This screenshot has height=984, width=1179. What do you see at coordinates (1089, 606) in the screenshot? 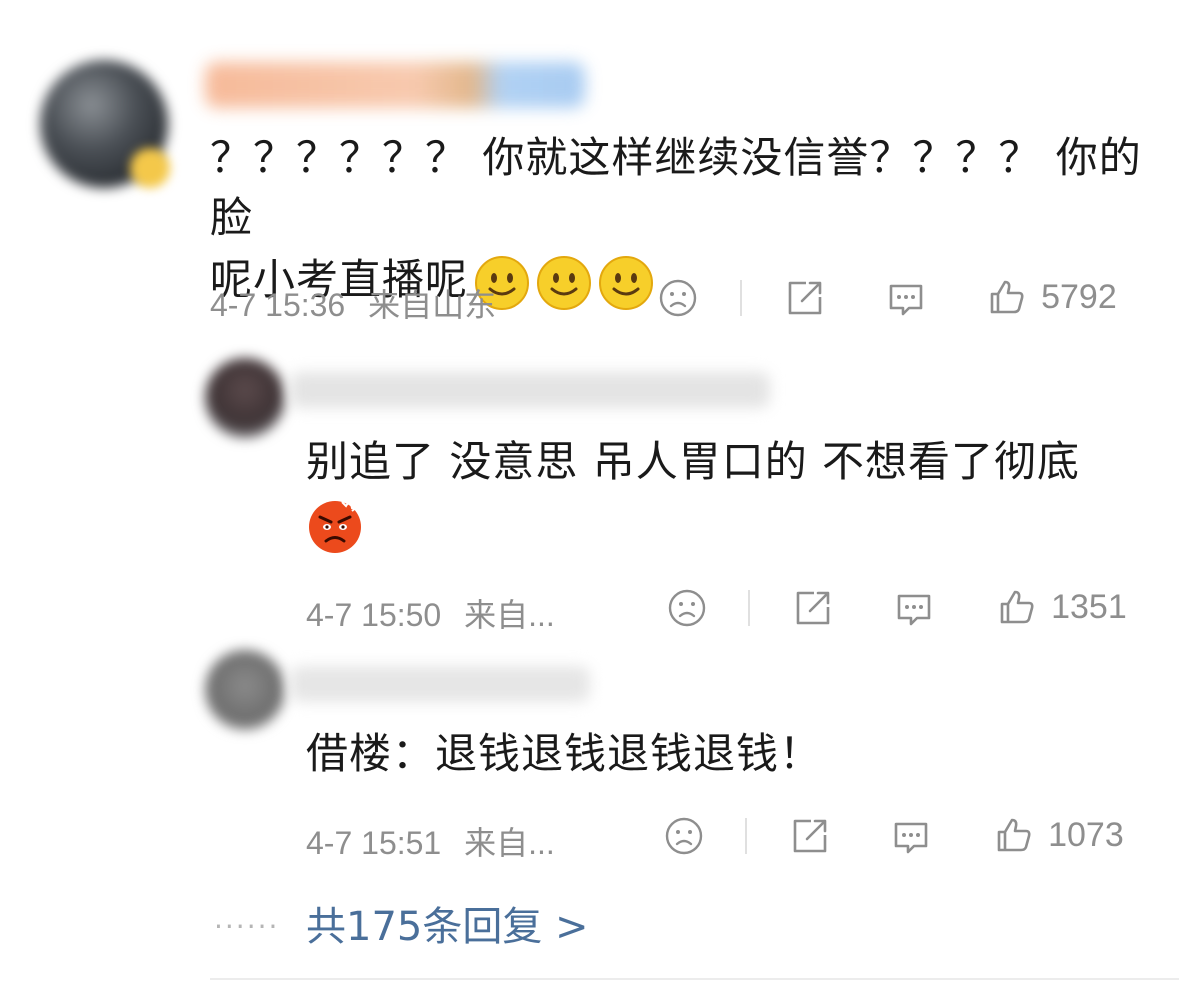
I see `like-count: 1351` at bounding box center [1089, 606].